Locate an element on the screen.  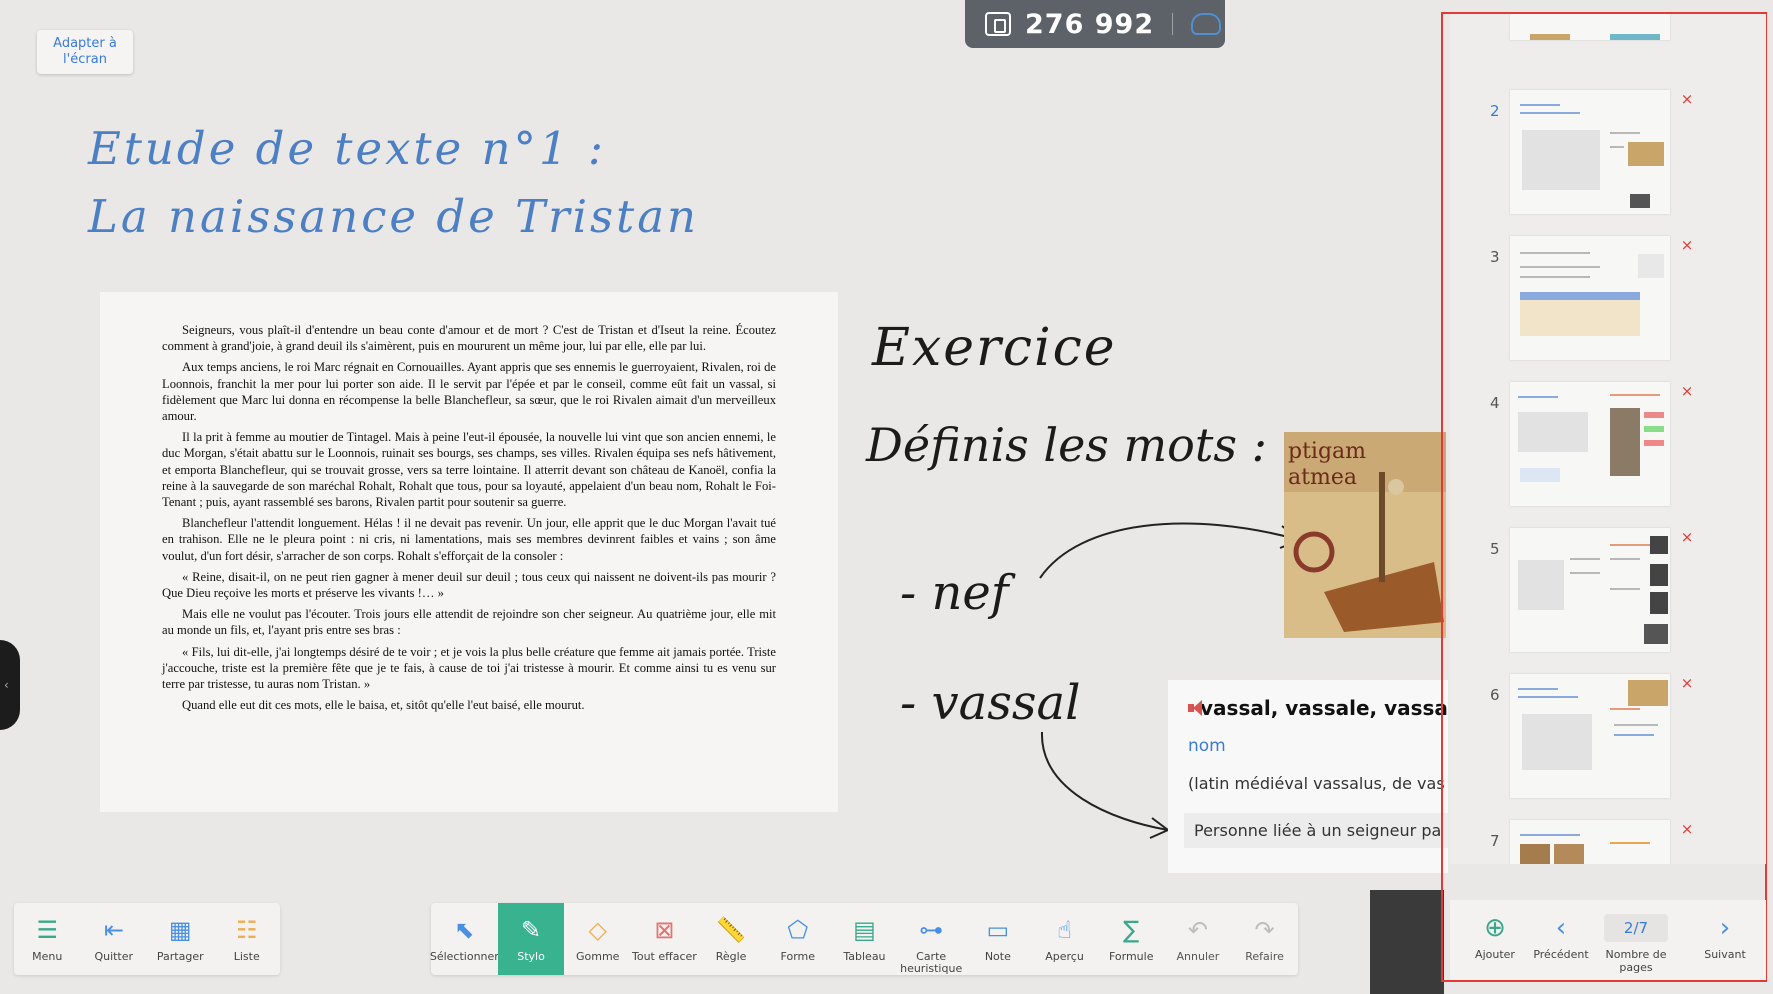
page-count: 2/7 Nombre de pages is located at coordinates (1636, 944).